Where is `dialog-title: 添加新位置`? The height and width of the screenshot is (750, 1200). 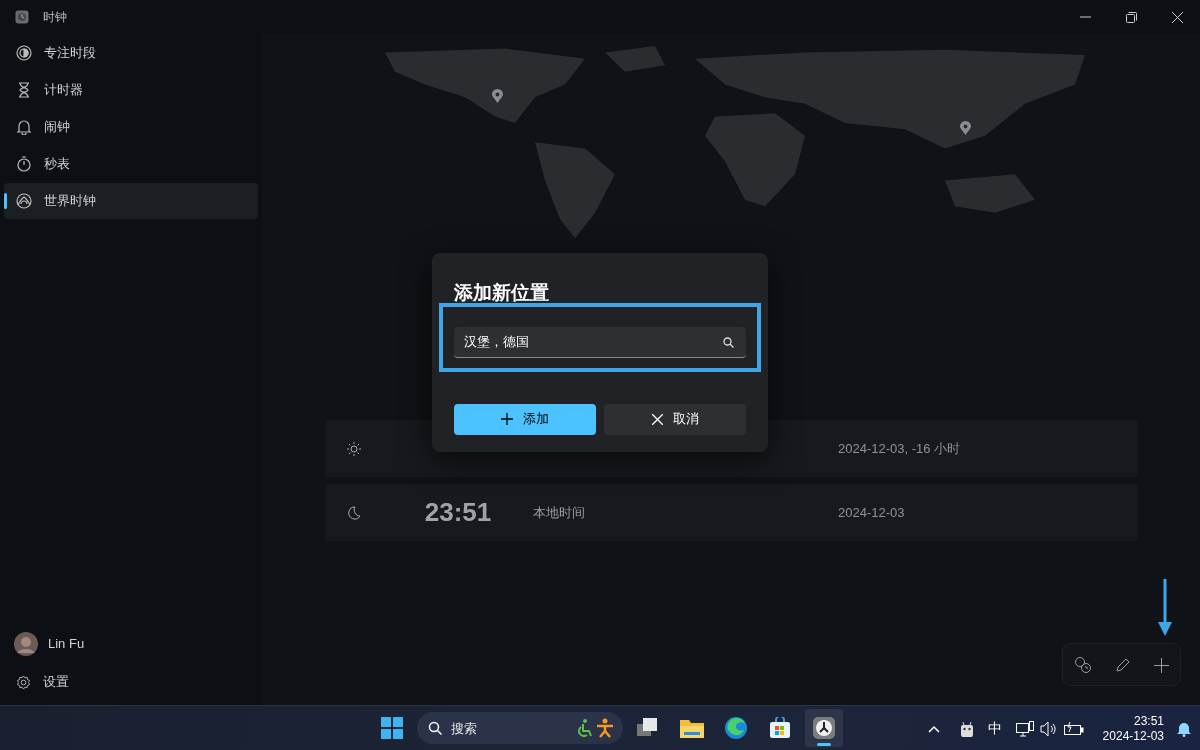
dialog-title: 添加新位置 is located at coordinates (502, 293).